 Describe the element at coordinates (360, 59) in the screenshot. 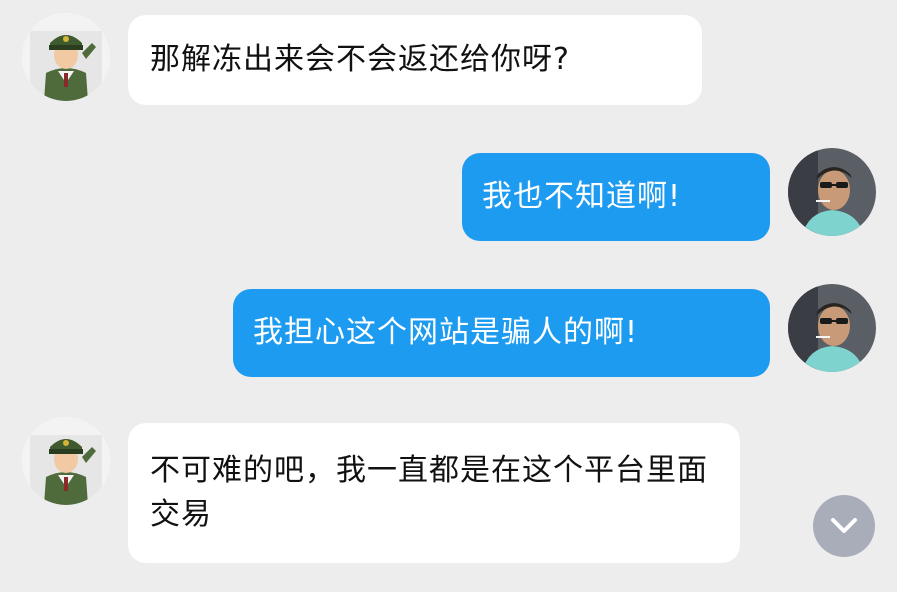

I see `message-text: 那解冻出来会不会返还给你呀?` at that location.